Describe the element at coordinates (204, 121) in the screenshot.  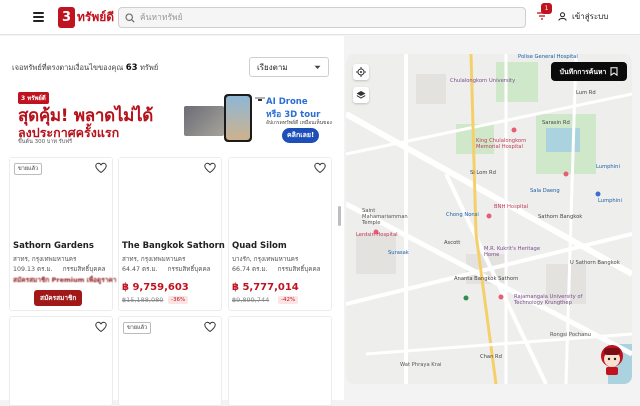
I see `banner-room-image` at that location.